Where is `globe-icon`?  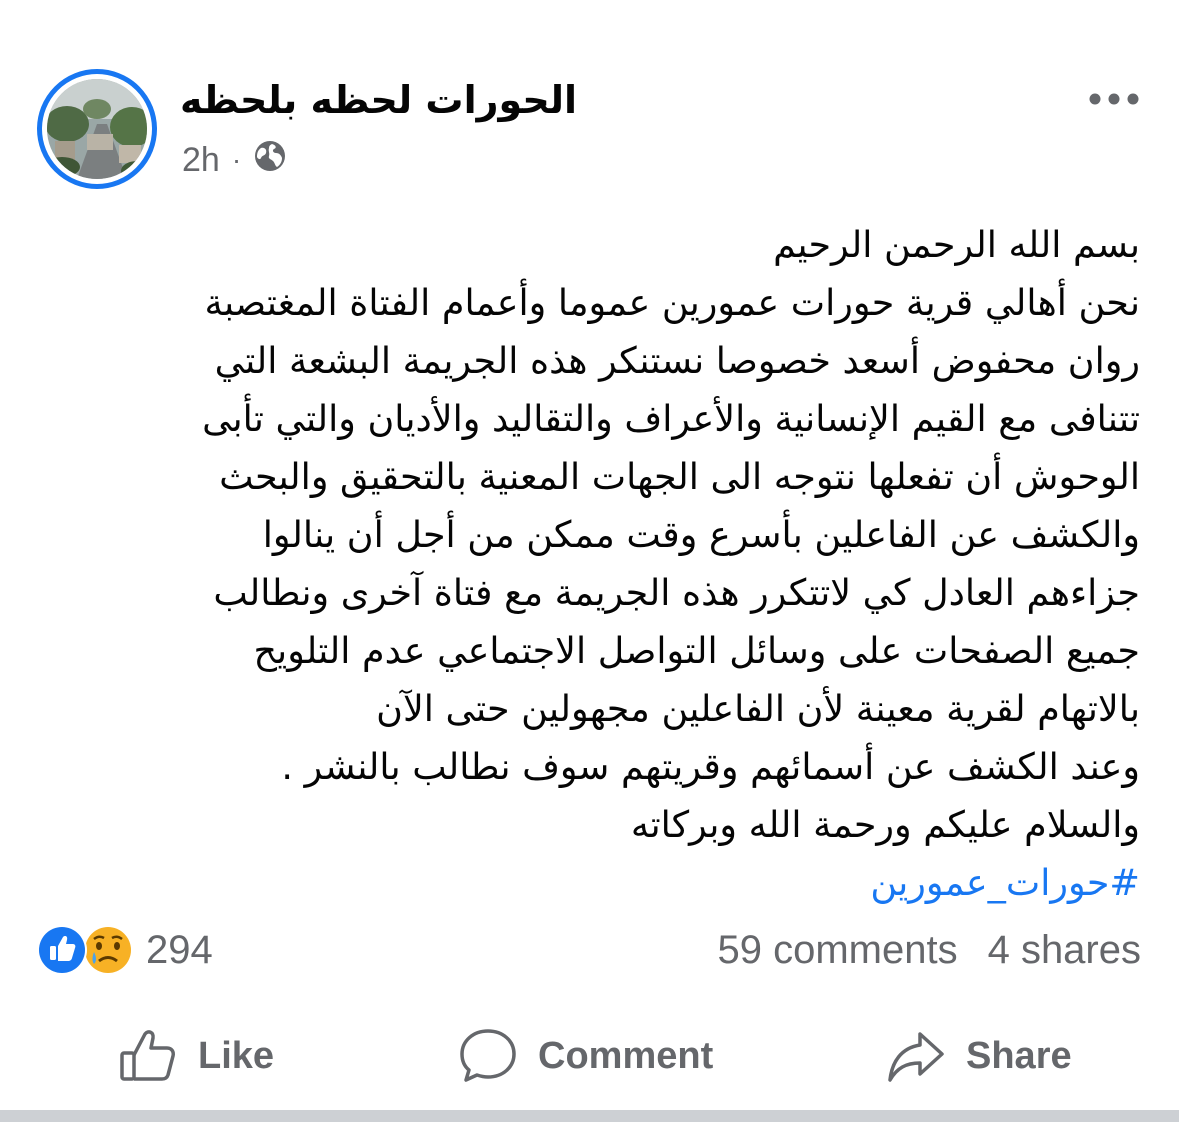 globe-icon is located at coordinates (270, 160).